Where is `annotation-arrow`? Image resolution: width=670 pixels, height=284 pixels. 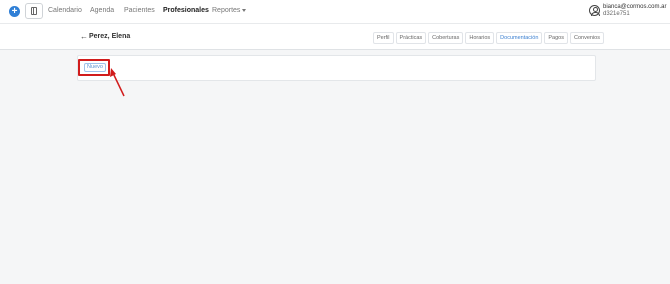
annotation-arrow is located at coordinates (117, 82).